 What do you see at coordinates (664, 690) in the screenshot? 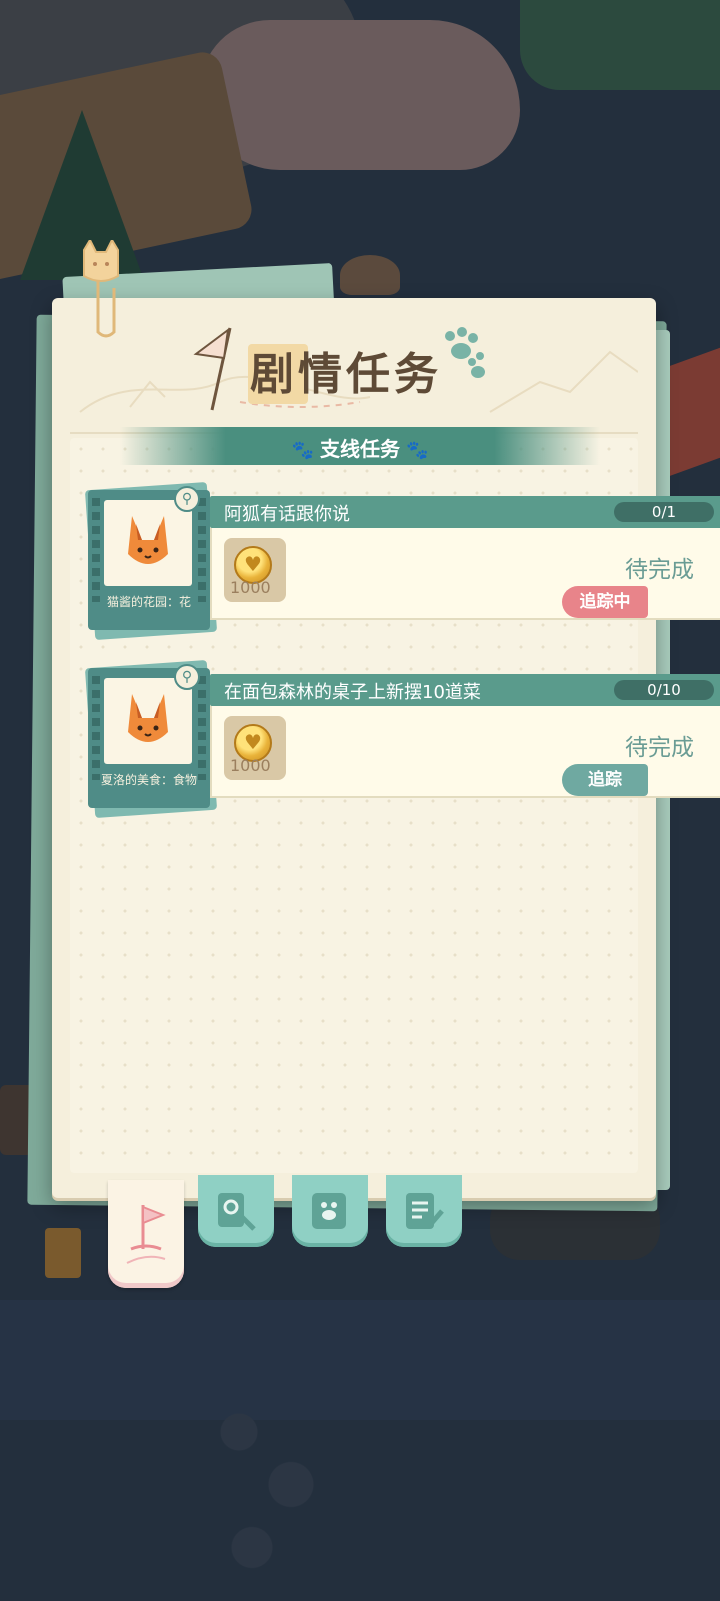
I see `quest-progress: 0/10` at bounding box center [664, 690].